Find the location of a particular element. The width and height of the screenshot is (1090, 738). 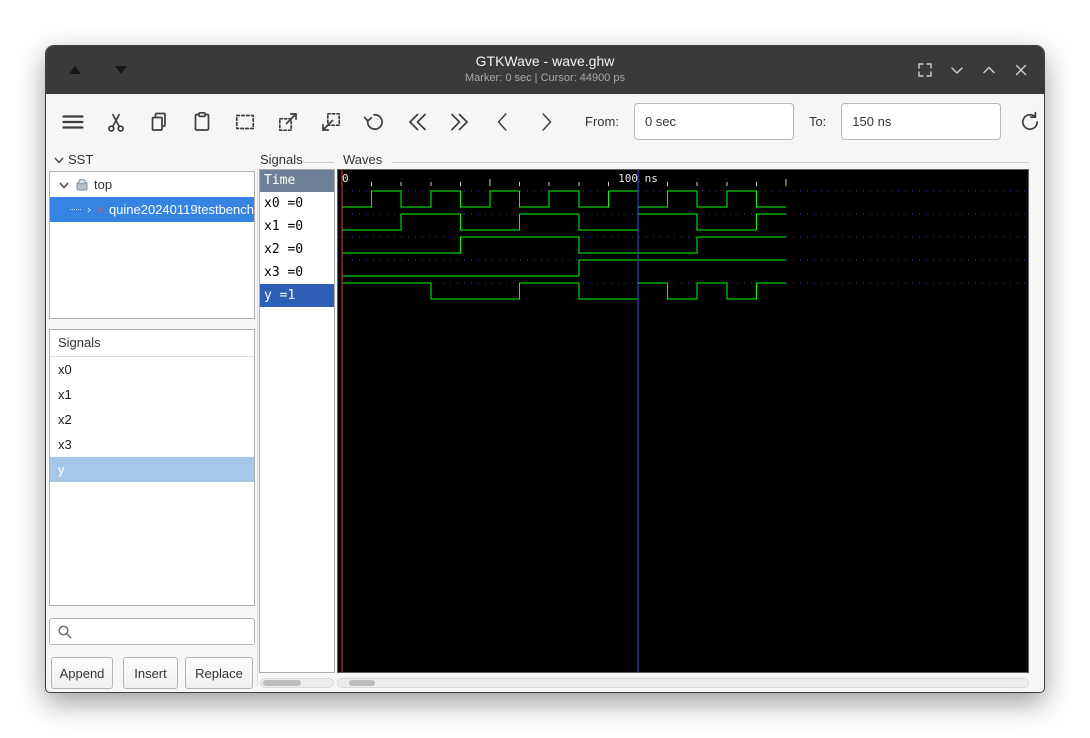

zoom-in-button is located at coordinates (288, 122).